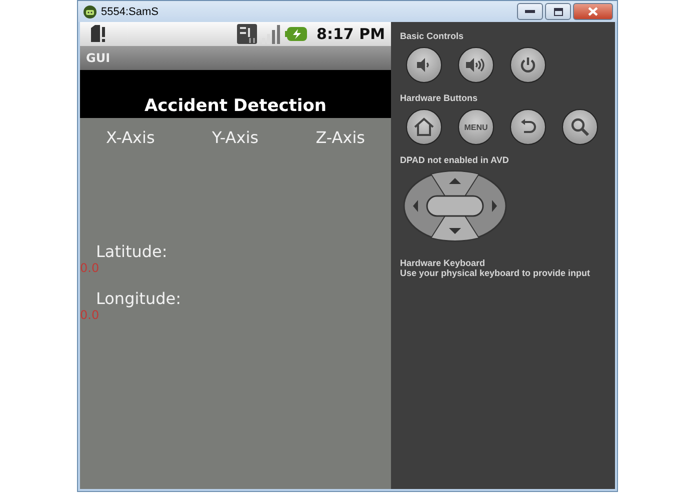  What do you see at coordinates (131, 251) in the screenshot?
I see `field-label: Latitude:` at bounding box center [131, 251].